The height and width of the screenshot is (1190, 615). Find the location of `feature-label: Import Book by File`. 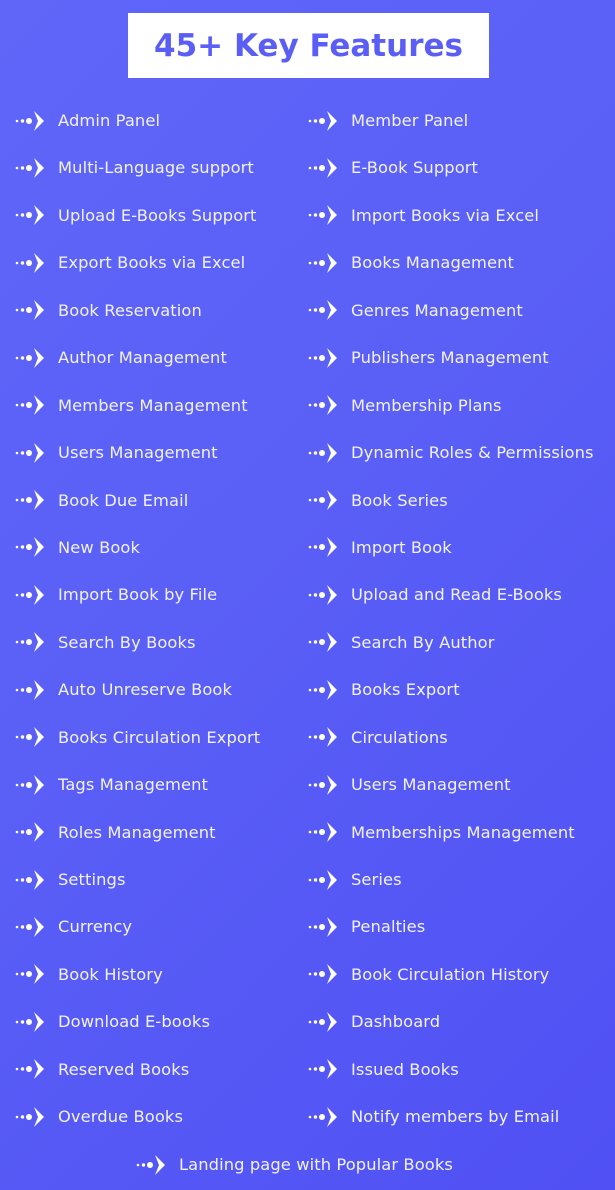

feature-label: Import Book by File is located at coordinates (138, 595).